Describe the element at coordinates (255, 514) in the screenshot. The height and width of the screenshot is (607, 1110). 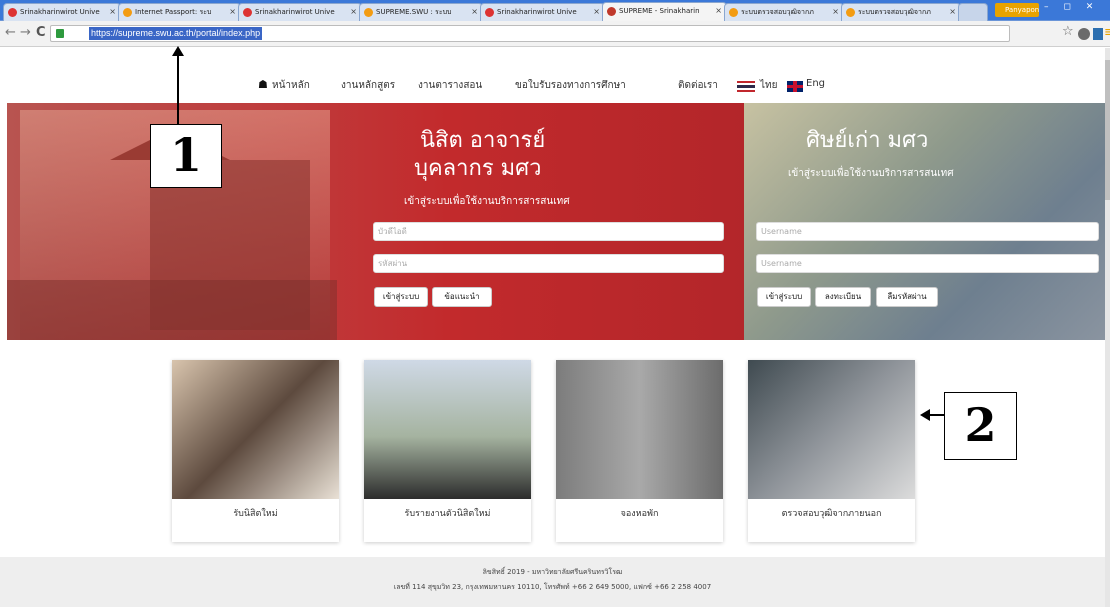
I see `card-label: รับนิสิตใหม่` at that location.